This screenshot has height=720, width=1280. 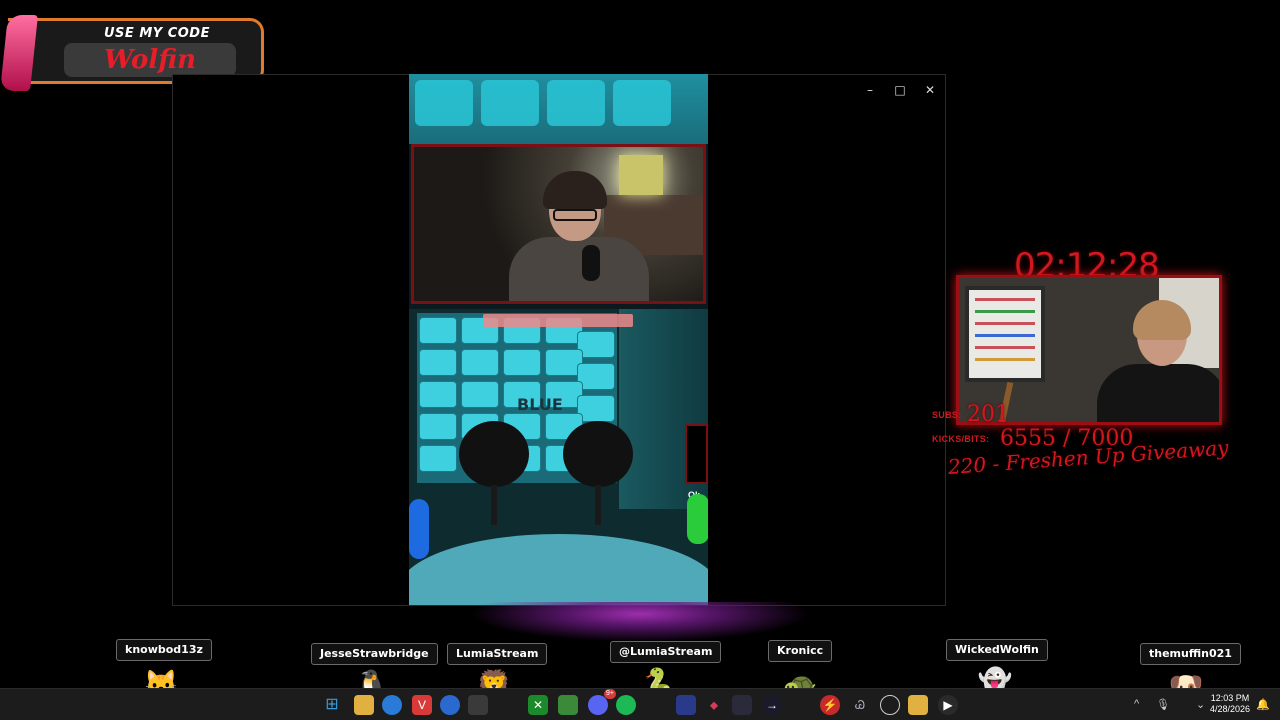 I want to click on streamer-figure, so click(x=579, y=236).